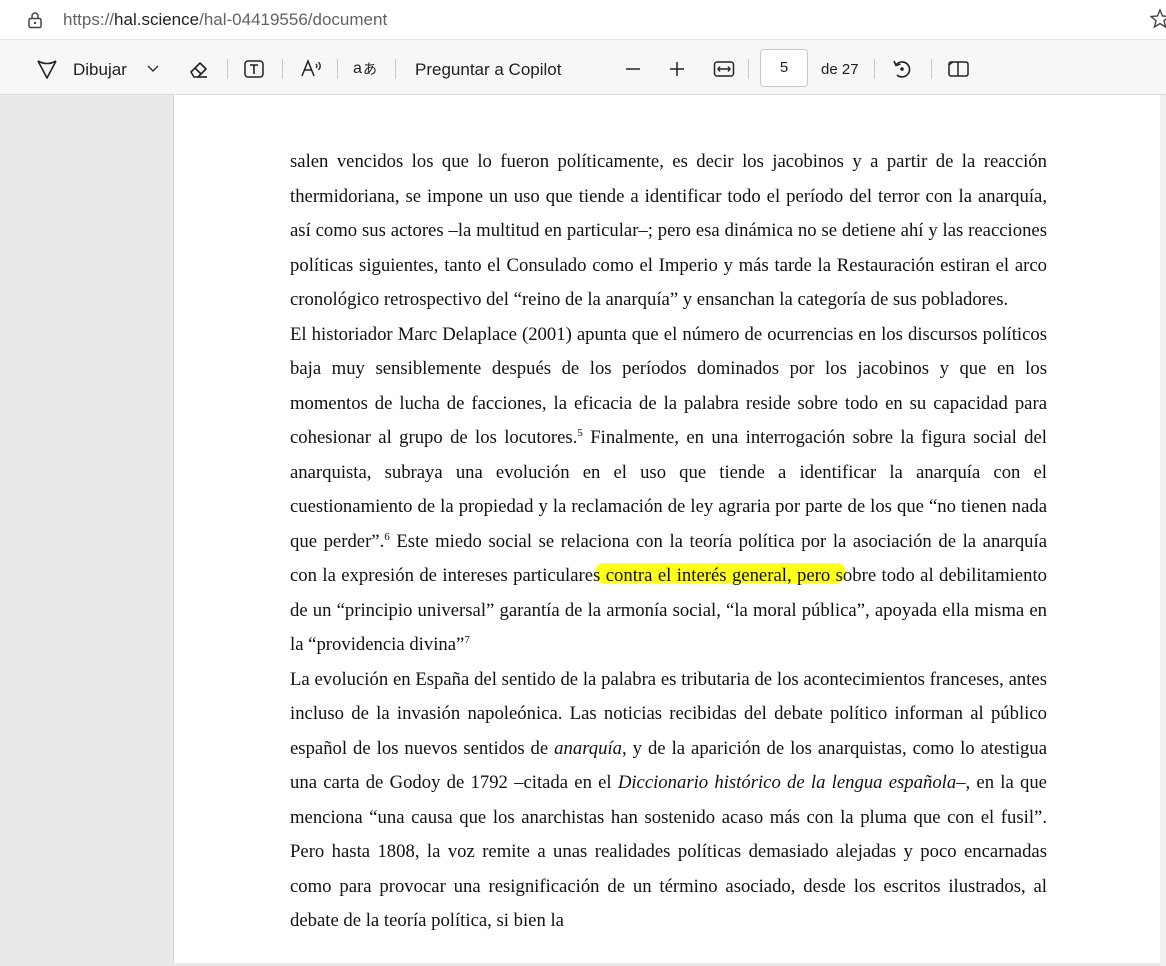  I want to click on zoom-in-icon, so click(677, 69).